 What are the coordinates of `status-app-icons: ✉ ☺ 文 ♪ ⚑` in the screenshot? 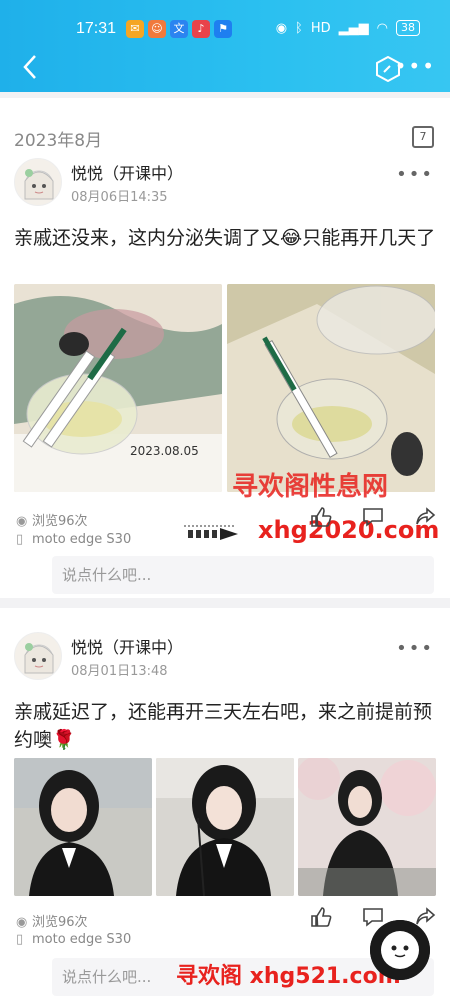 It's located at (179, 29).